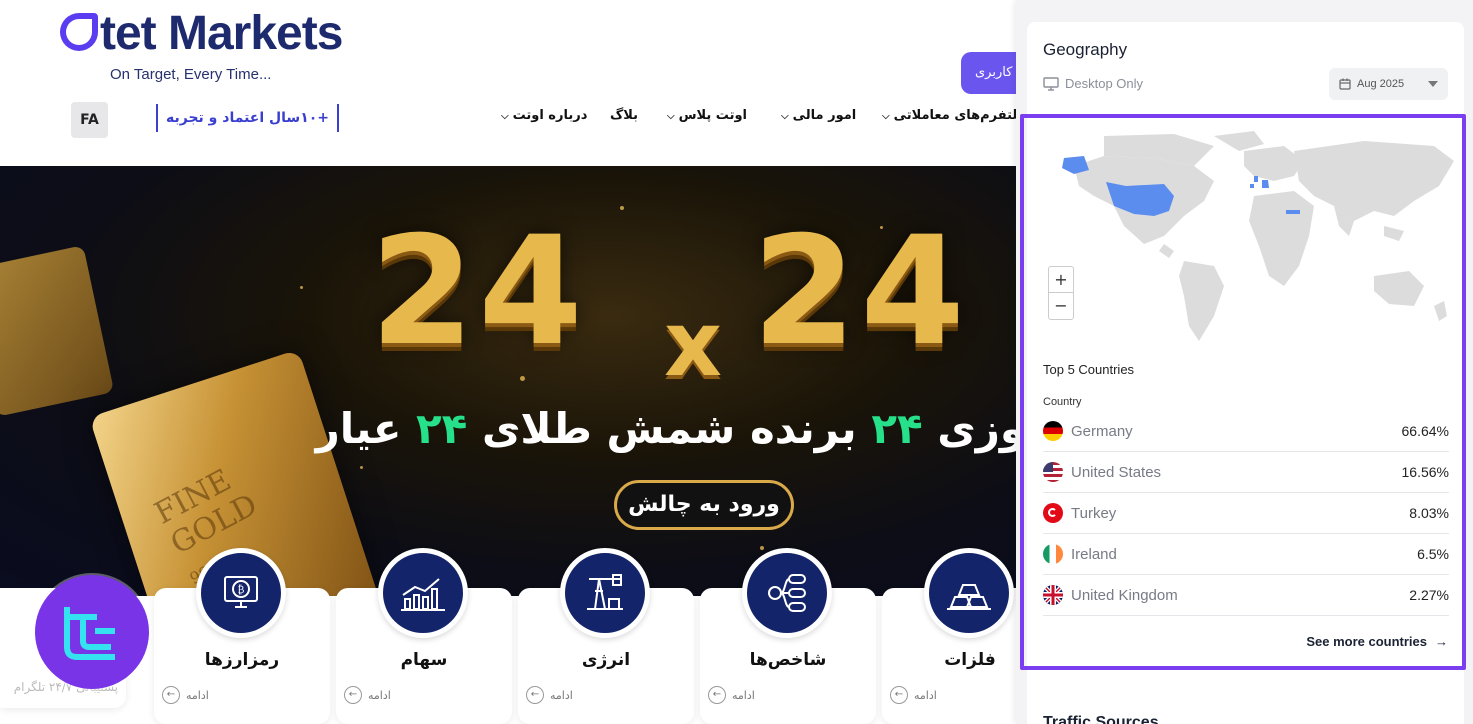 The height and width of the screenshot is (724, 1473). Describe the element at coordinates (1441, 641) in the screenshot. I see `arrow-right-icon: →` at that location.